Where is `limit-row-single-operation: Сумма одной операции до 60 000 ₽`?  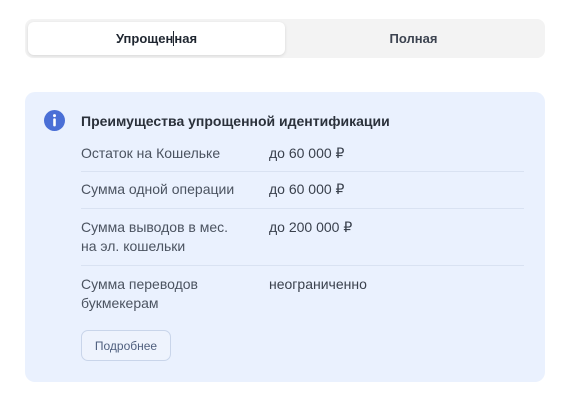
limit-row-single-operation: Сумма одной операции до 60 000 ₽ is located at coordinates (302, 190).